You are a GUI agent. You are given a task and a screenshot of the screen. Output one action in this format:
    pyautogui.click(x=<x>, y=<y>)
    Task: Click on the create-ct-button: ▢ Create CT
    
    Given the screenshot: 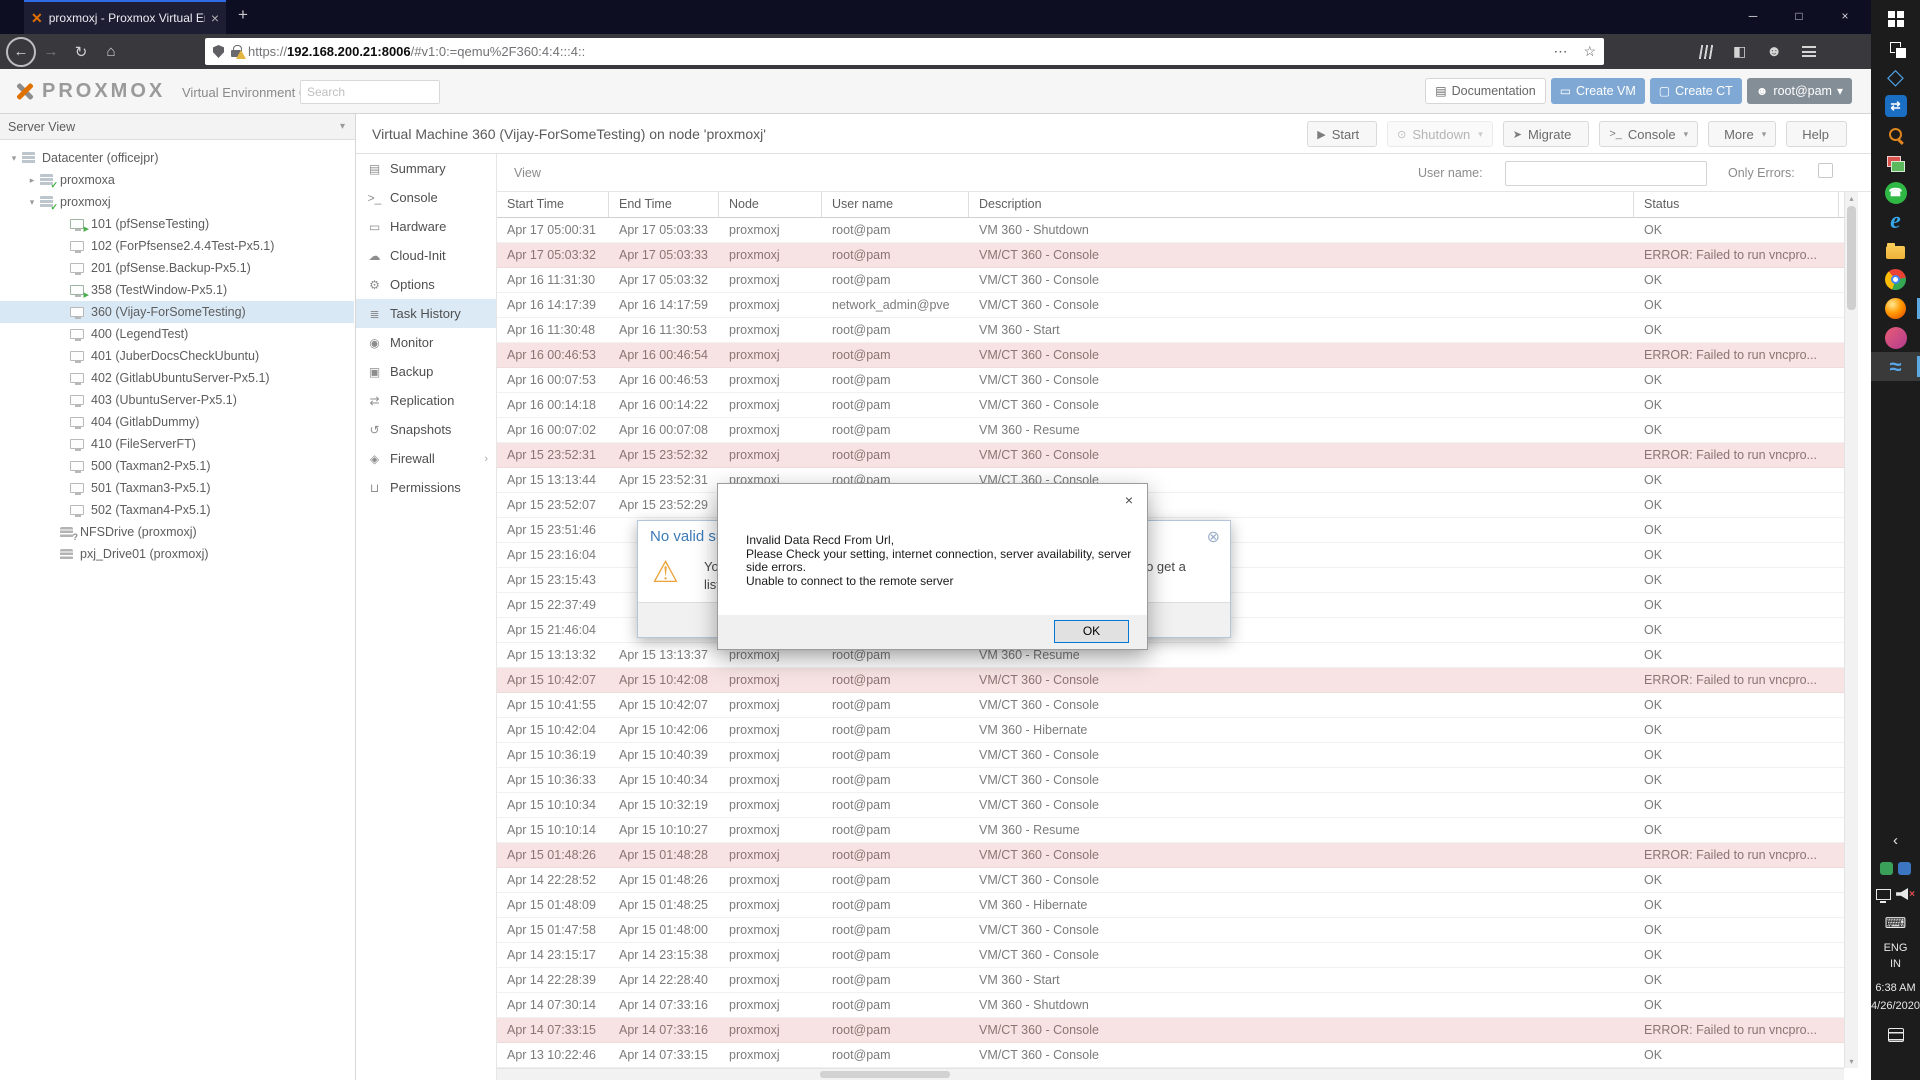 What is the action you would take?
    pyautogui.click(x=1695, y=91)
    